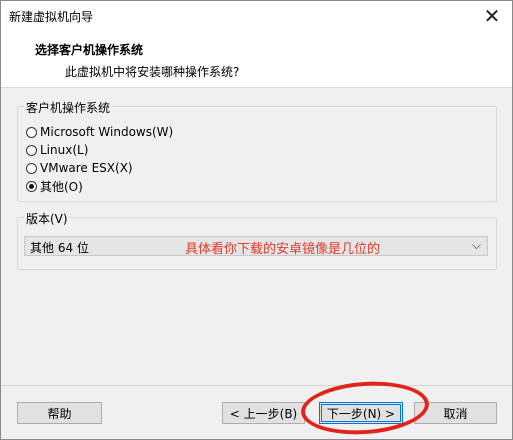 The width and height of the screenshot is (513, 440). Describe the element at coordinates (51, 17) in the screenshot. I see `window-title: 新建虚拟机向导` at that location.